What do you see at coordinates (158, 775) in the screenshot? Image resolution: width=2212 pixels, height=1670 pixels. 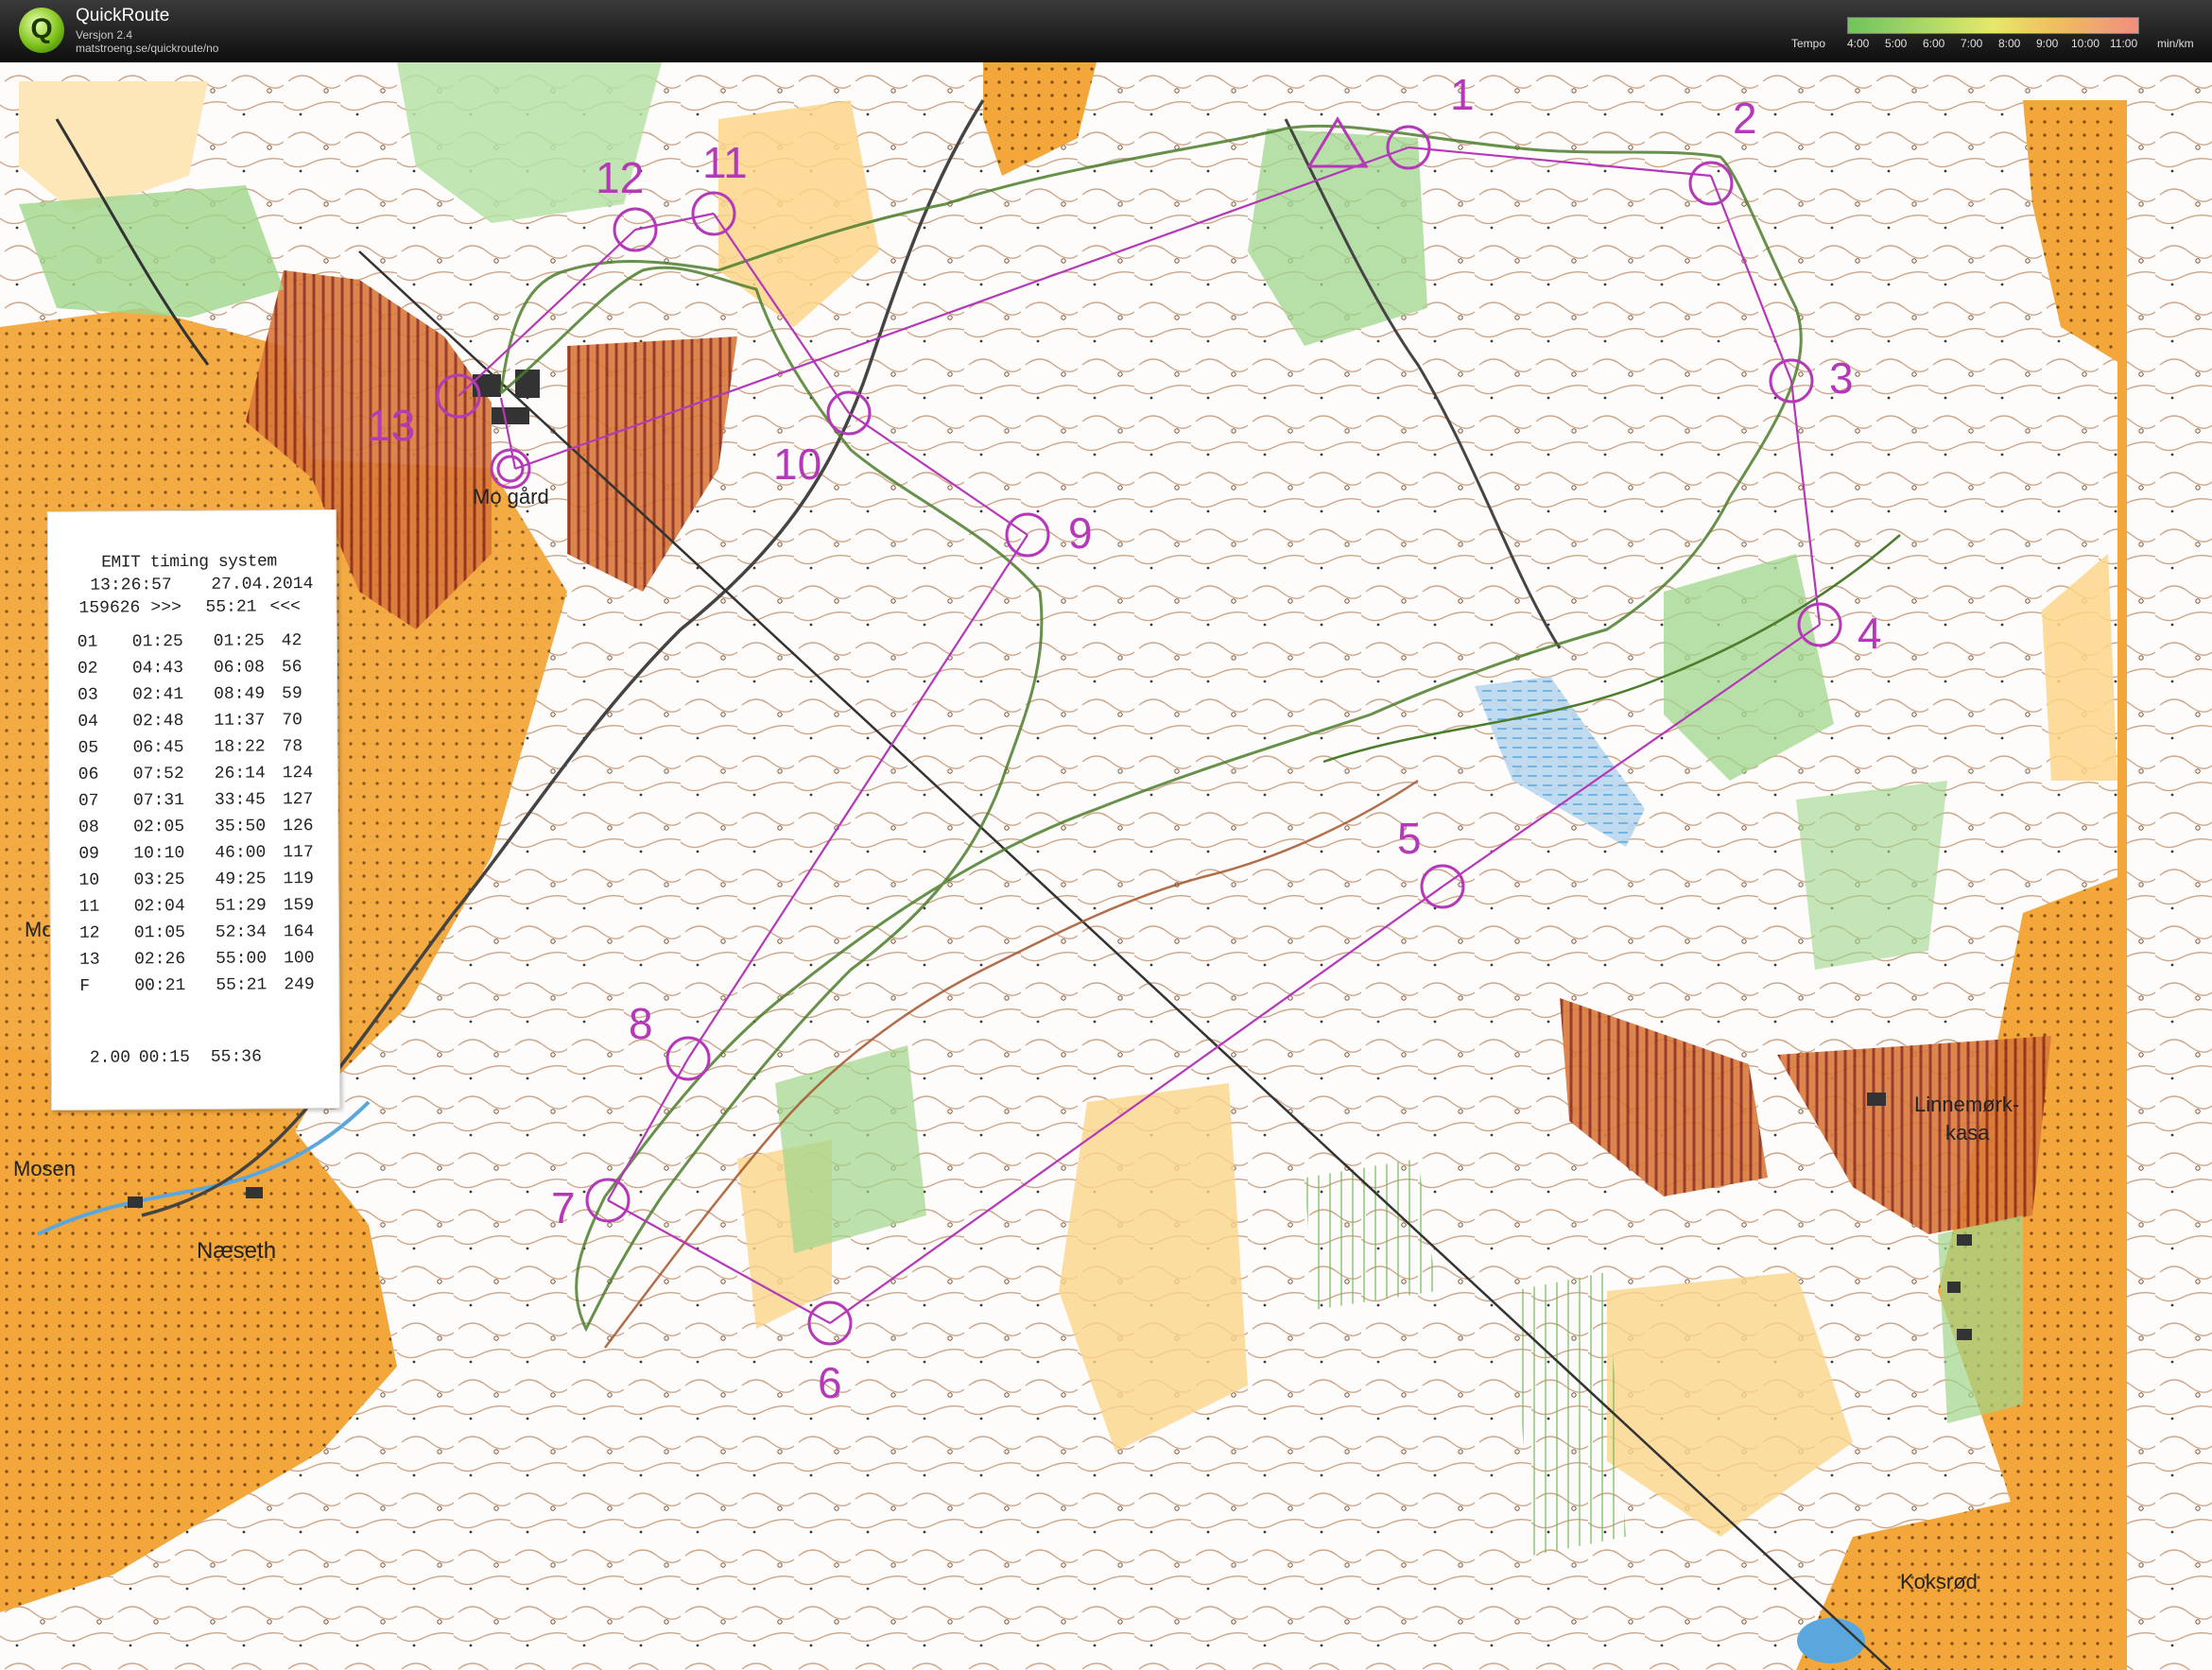 I see `row-split: 07:52` at bounding box center [158, 775].